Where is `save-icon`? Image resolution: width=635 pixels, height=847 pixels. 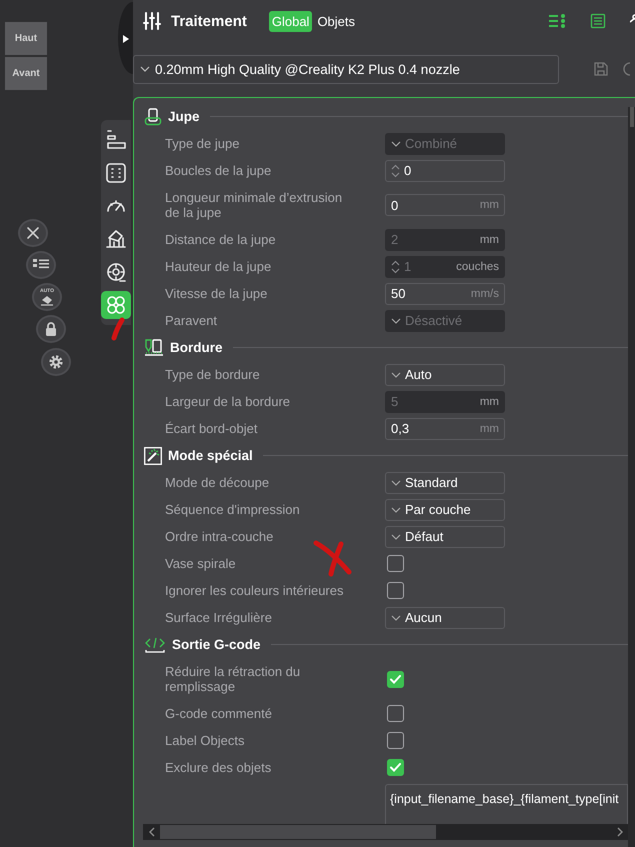 save-icon is located at coordinates (601, 69).